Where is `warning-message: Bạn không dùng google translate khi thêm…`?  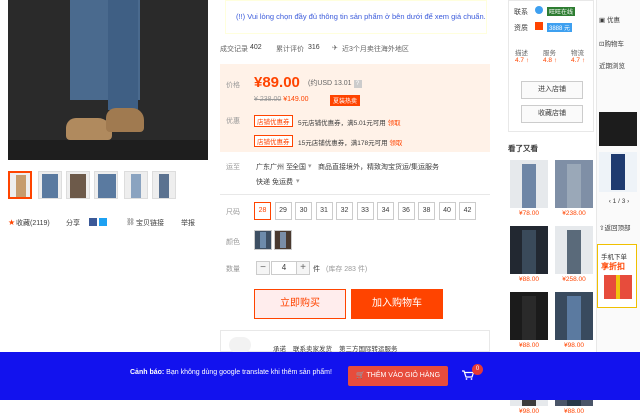
warning-message: Bạn không dùng google translate khi thêm… is located at coordinates (248, 372).